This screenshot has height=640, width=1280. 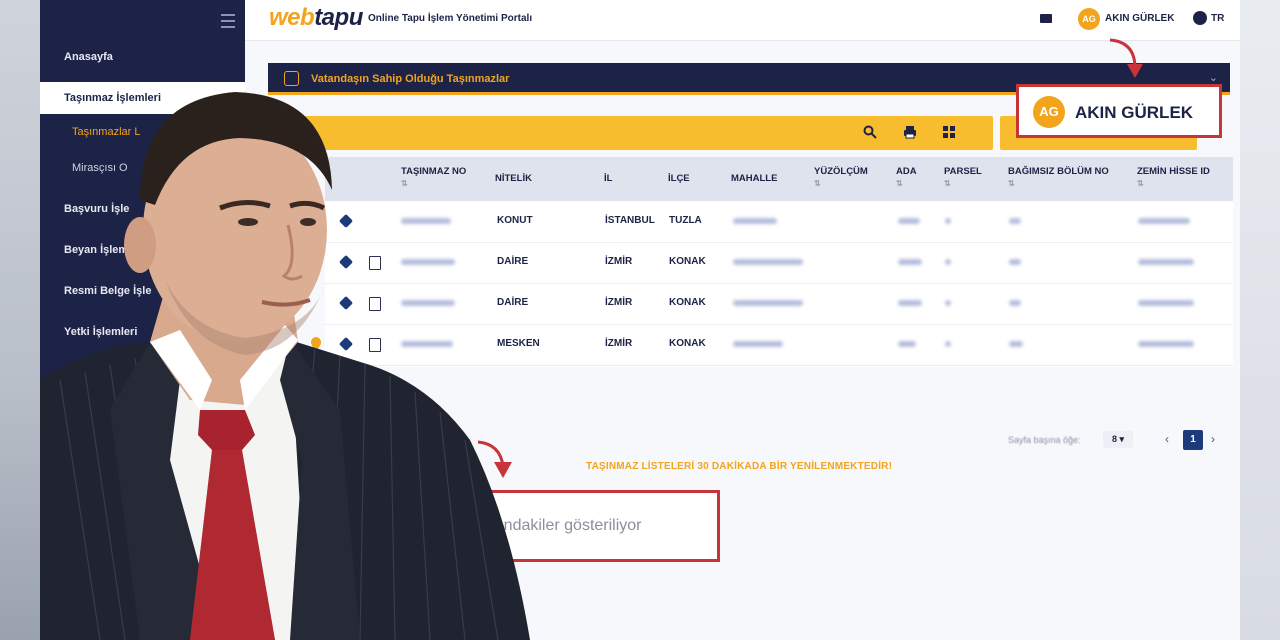 I want to click on arrow-to-user-callout, so click(x=1123, y=53).